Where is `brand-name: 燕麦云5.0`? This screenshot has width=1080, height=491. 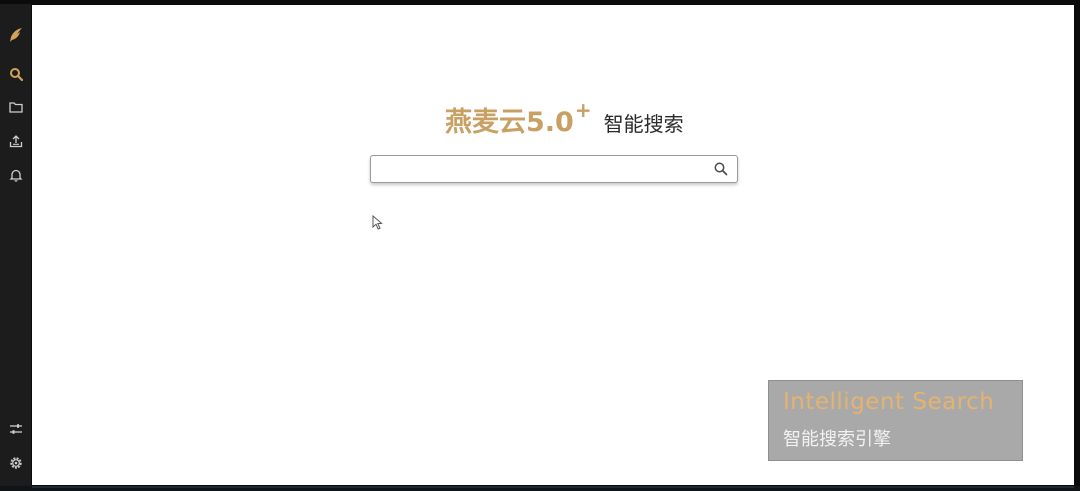
brand-name: 燕麦云5.0 is located at coordinates (509, 122).